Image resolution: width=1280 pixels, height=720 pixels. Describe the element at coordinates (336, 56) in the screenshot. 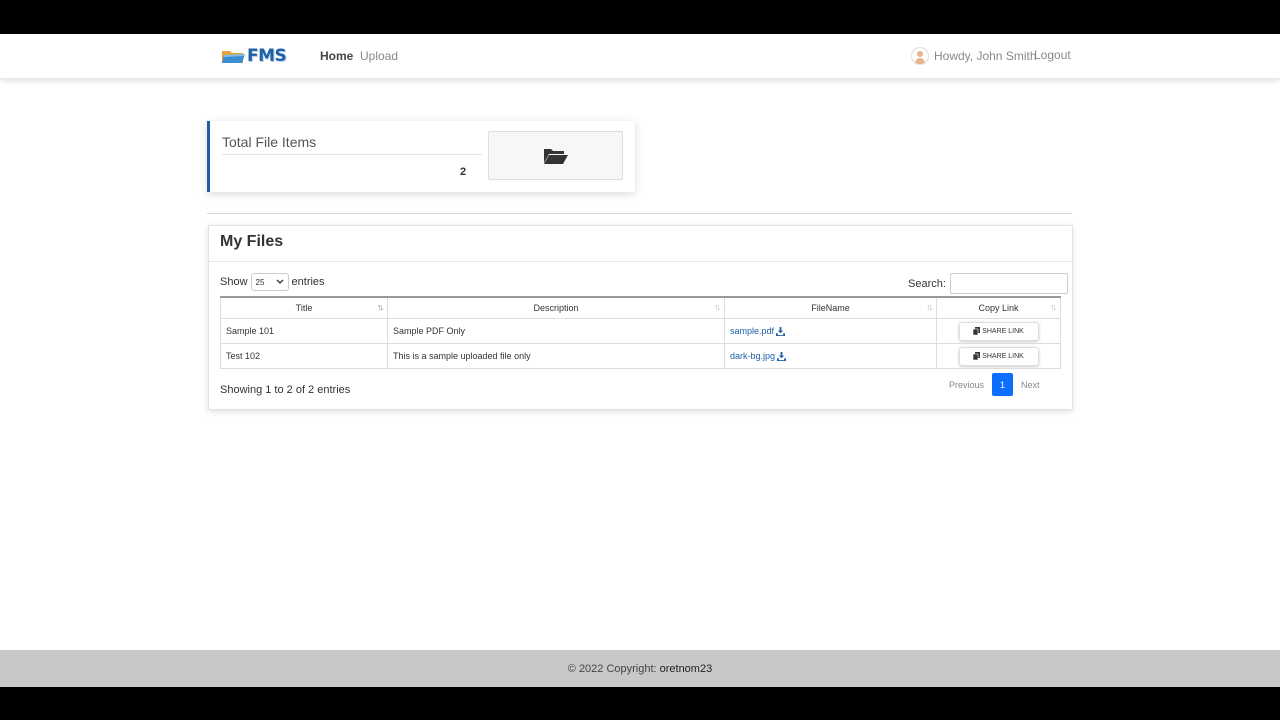

I see `nav-home-link: Home` at that location.